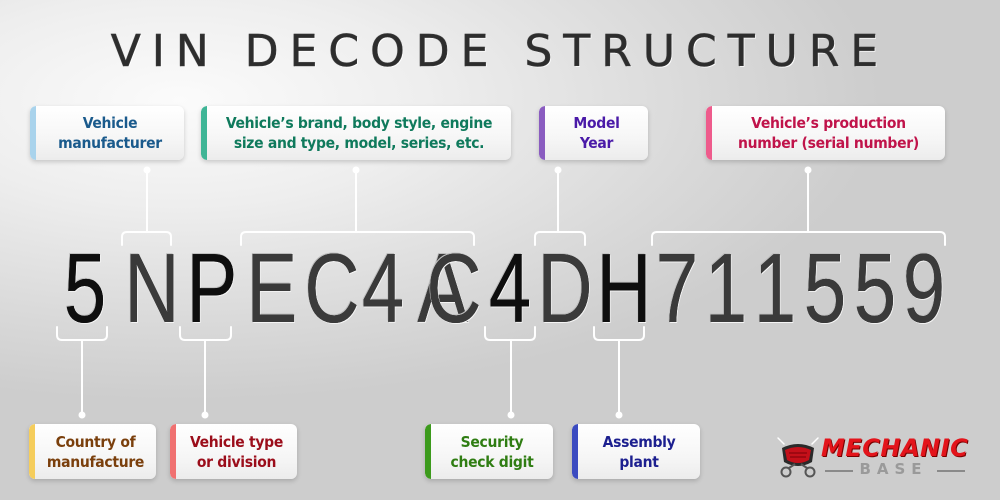 The width and height of the screenshot is (1000, 500). I want to click on dot-manufacturer, so click(147, 170).